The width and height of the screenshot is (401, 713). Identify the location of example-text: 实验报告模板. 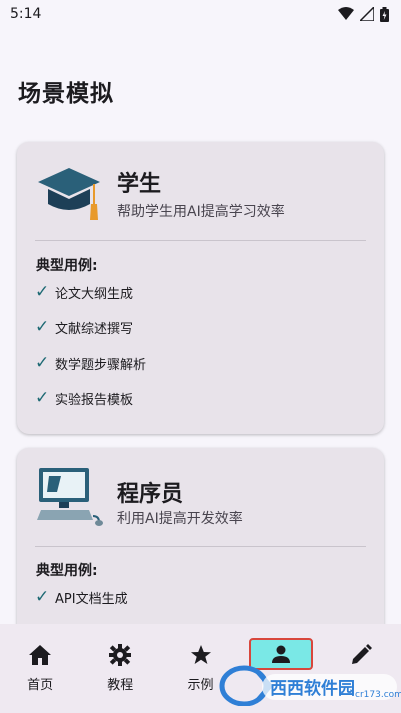
(94, 400).